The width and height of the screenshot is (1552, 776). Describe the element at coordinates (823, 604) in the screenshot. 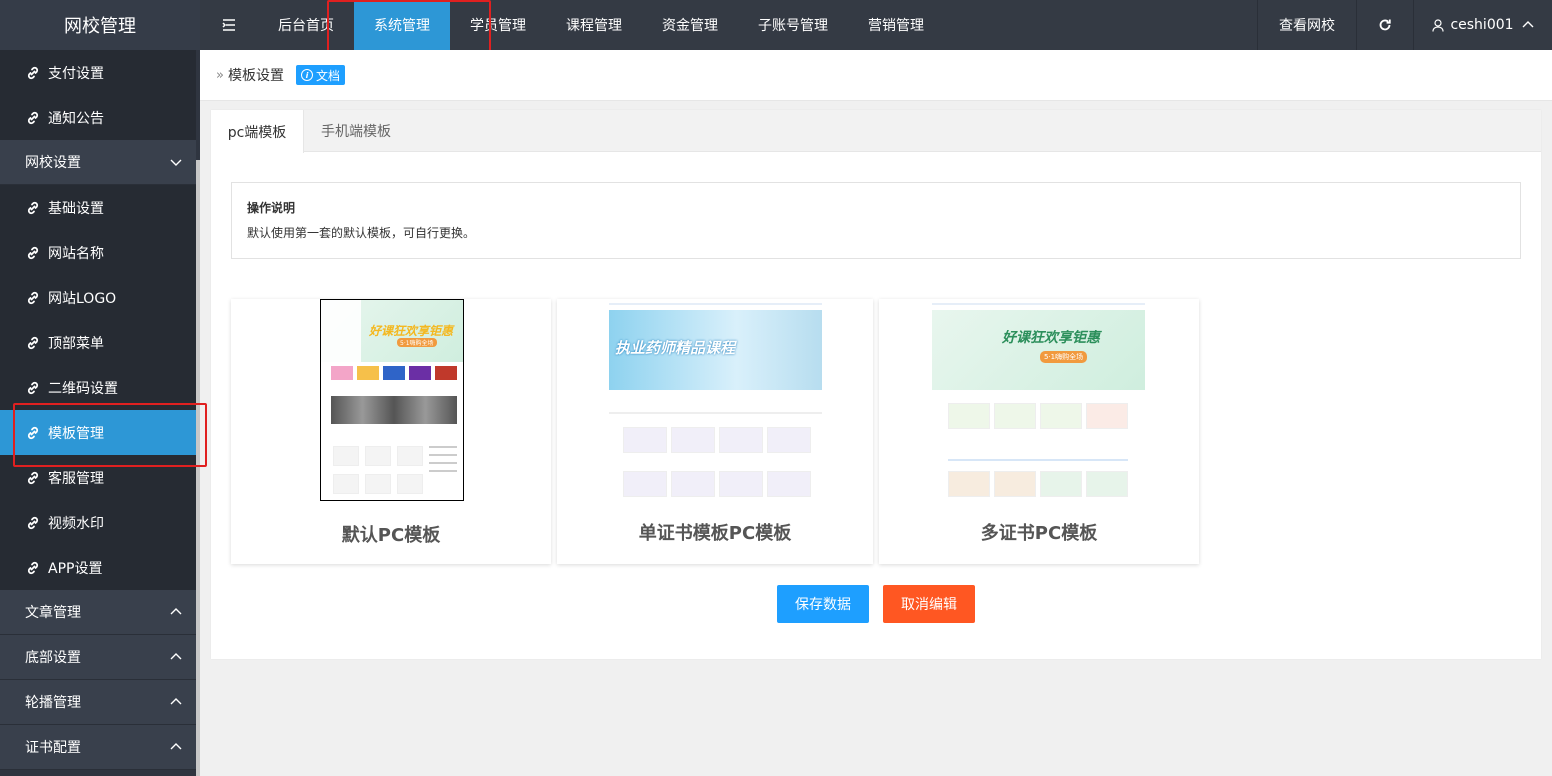

I see `save-button: 保存数据` at that location.